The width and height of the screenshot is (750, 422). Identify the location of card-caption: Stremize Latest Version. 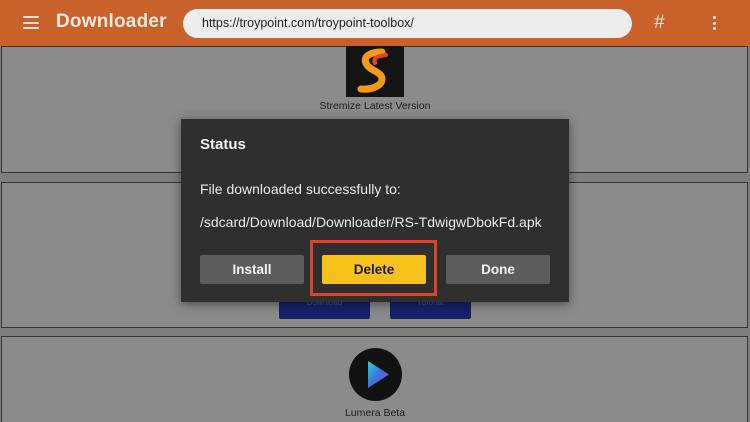
(375, 106).